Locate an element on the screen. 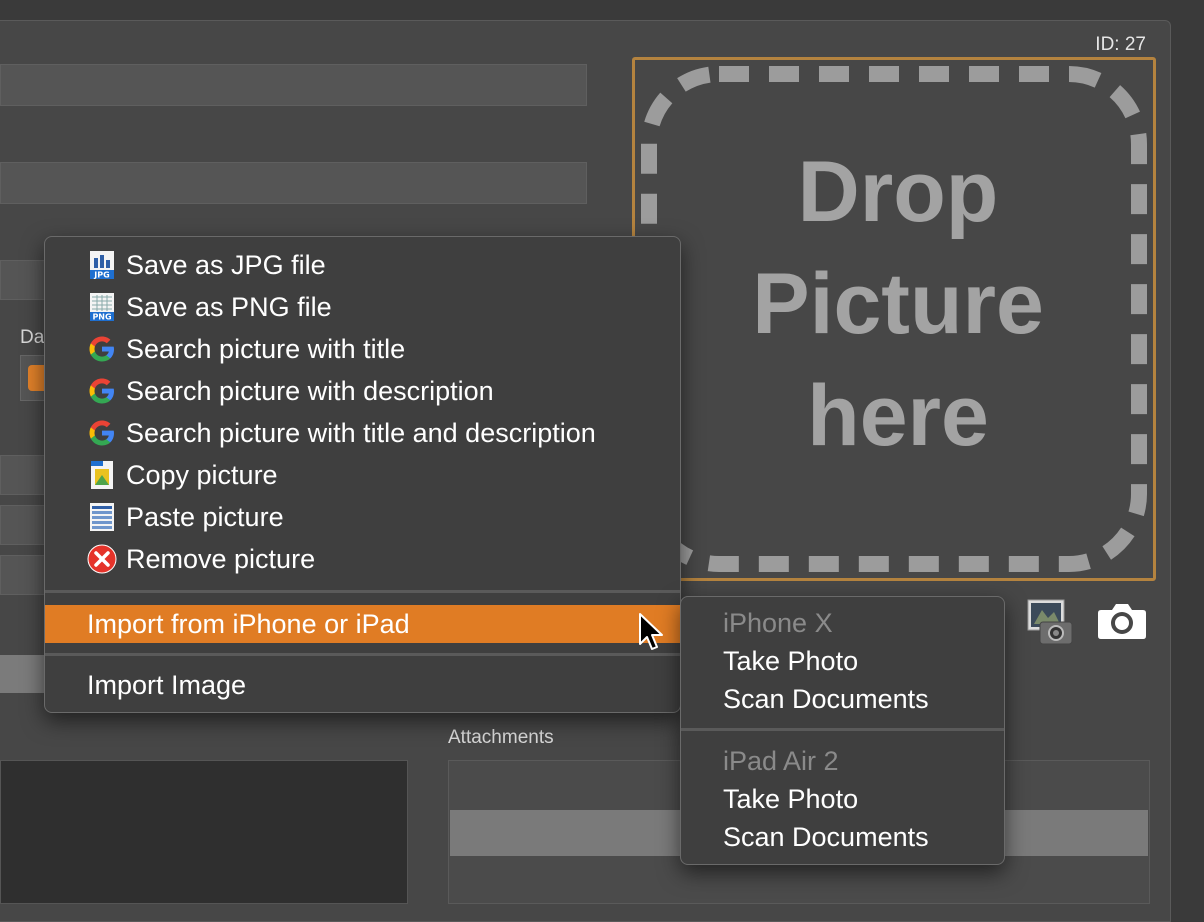 The image size is (1204, 922). device-header-ipad: iPad Air 2 is located at coordinates (781, 761).